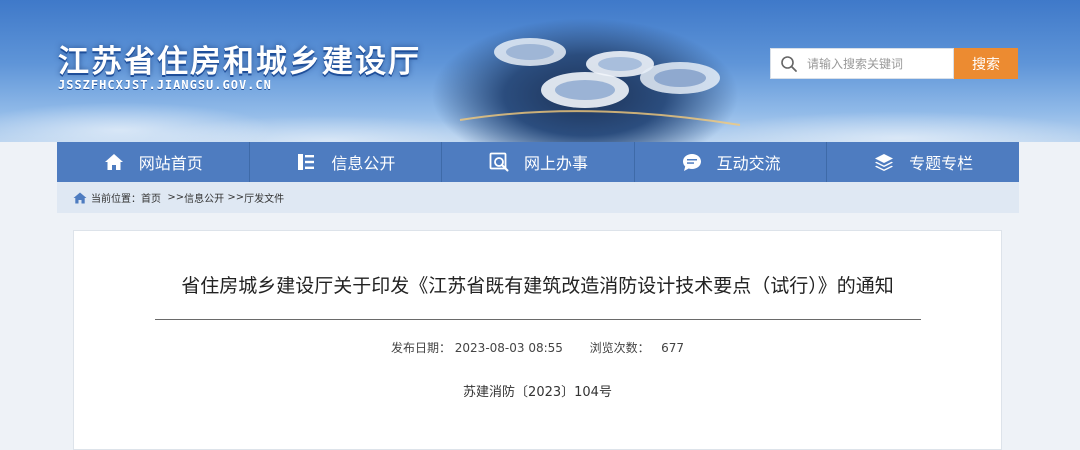 This screenshot has width=1080, height=450. Describe the element at coordinates (884, 162) in the screenshot. I see `layers-icon` at that location.